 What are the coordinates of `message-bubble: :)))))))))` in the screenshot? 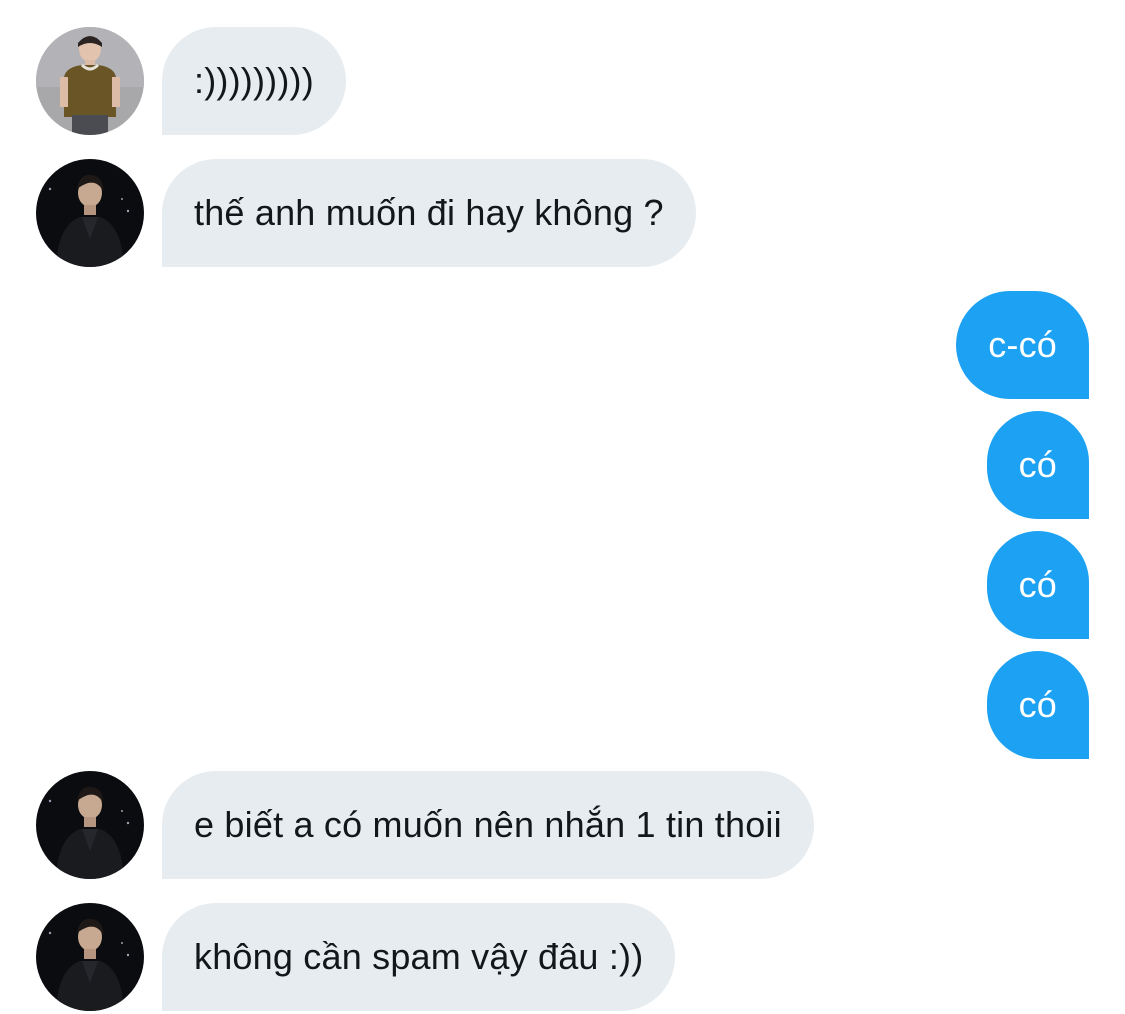 It's located at (254, 81).